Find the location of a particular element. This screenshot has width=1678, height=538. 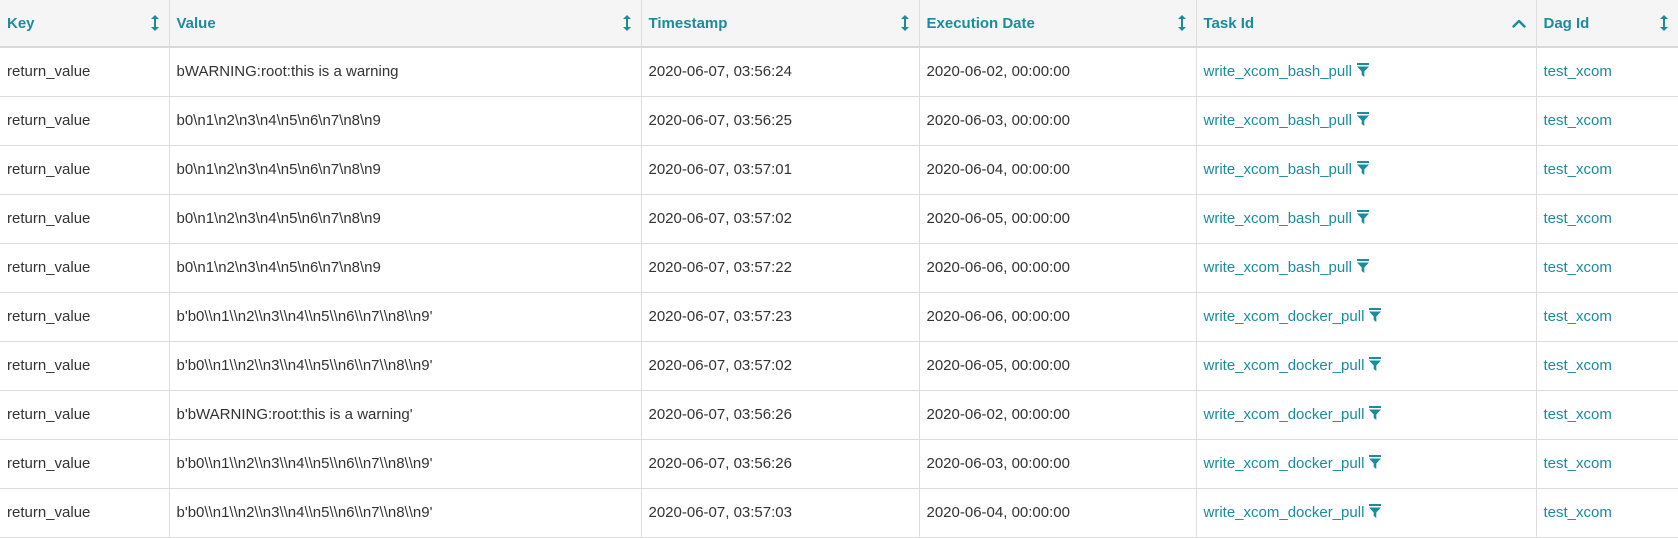

sort-asc-icon is located at coordinates (1518, 23).